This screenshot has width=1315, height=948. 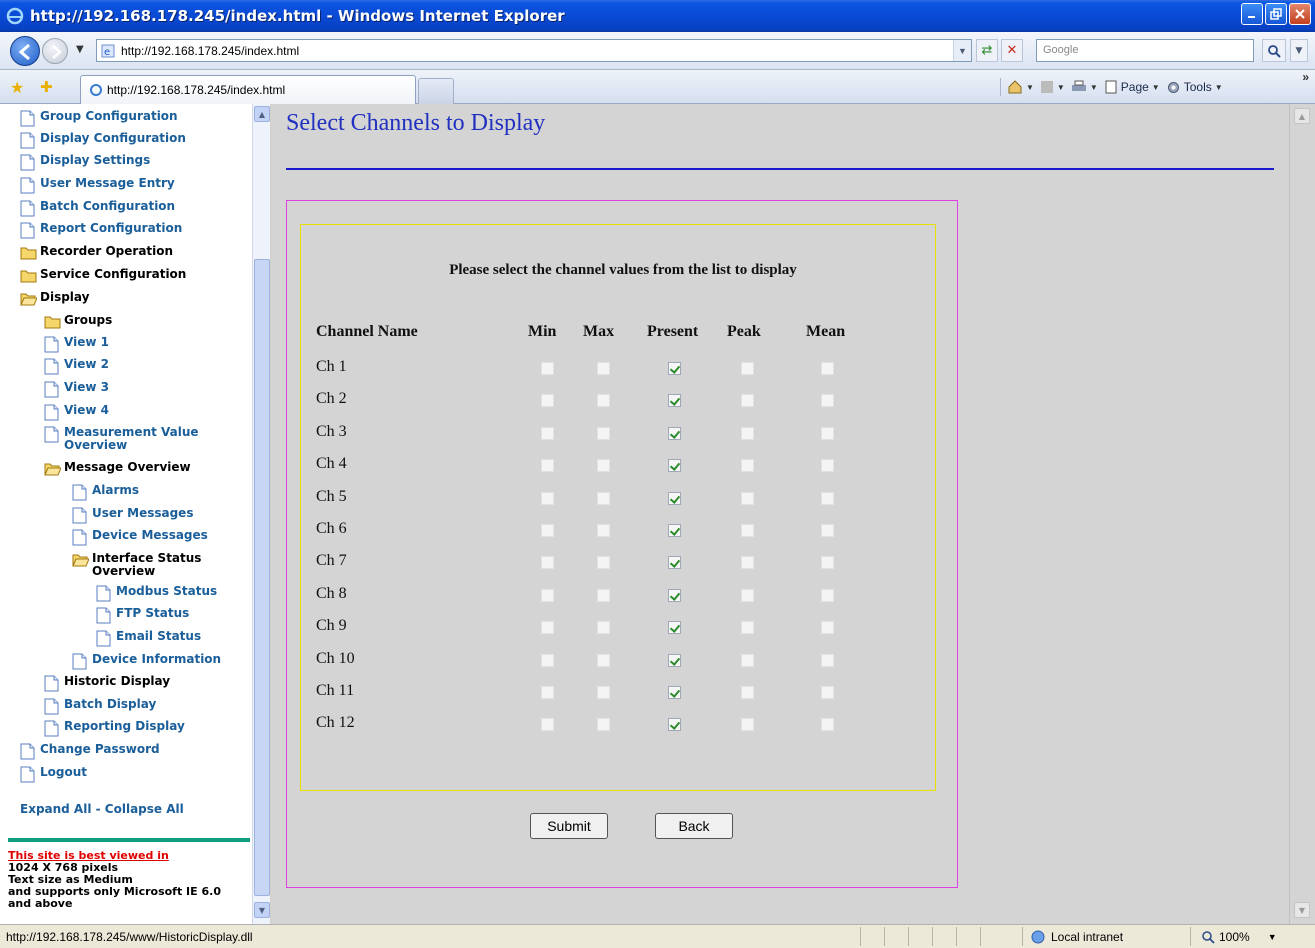 I want to click on tree-item-device-information: Device Information, so click(x=146, y=661).